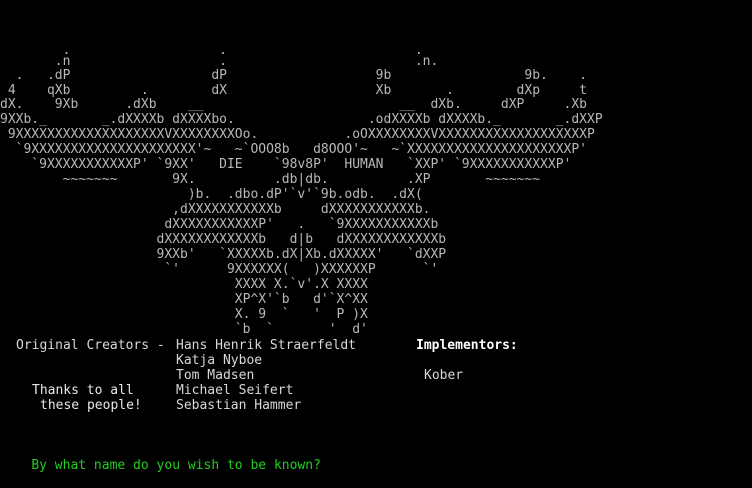 Image resolution: width=752 pixels, height=488 pixels. Describe the element at coordinates (211, 194) in the screenshot. I see `art-line: )b. .dbo.dP'`v'`9b.odb. .dX(` at that location.